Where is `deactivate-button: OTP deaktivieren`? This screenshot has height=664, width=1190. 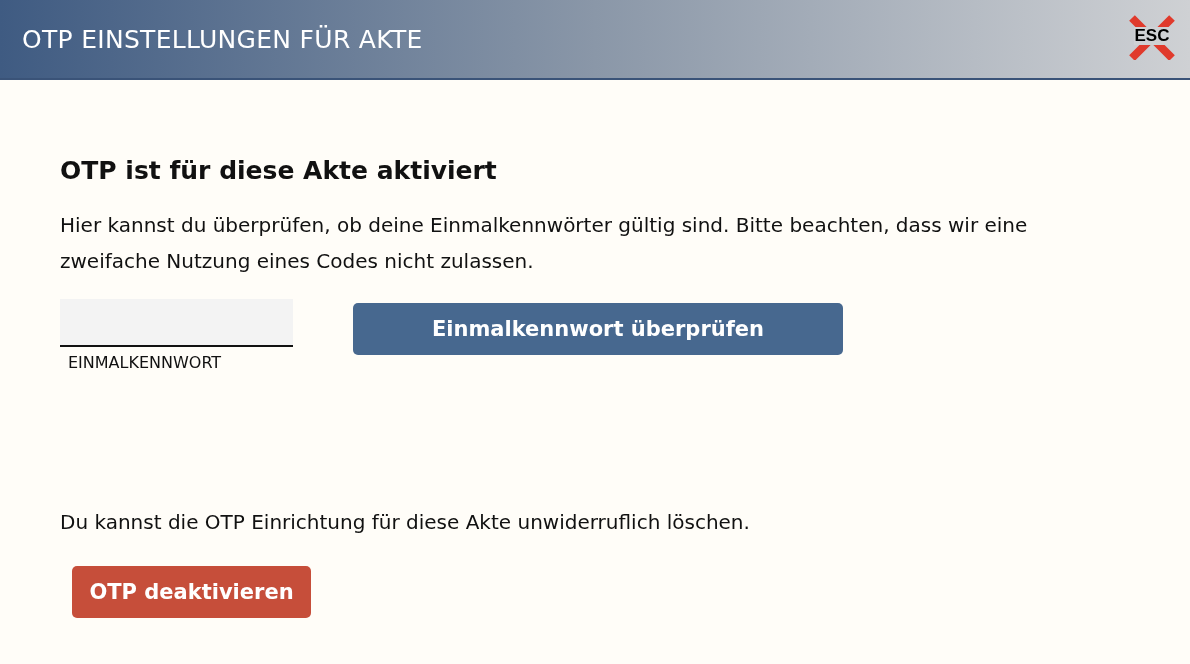 deactivate-button: OTP deaktivieren is located at coordinates (191, 592).